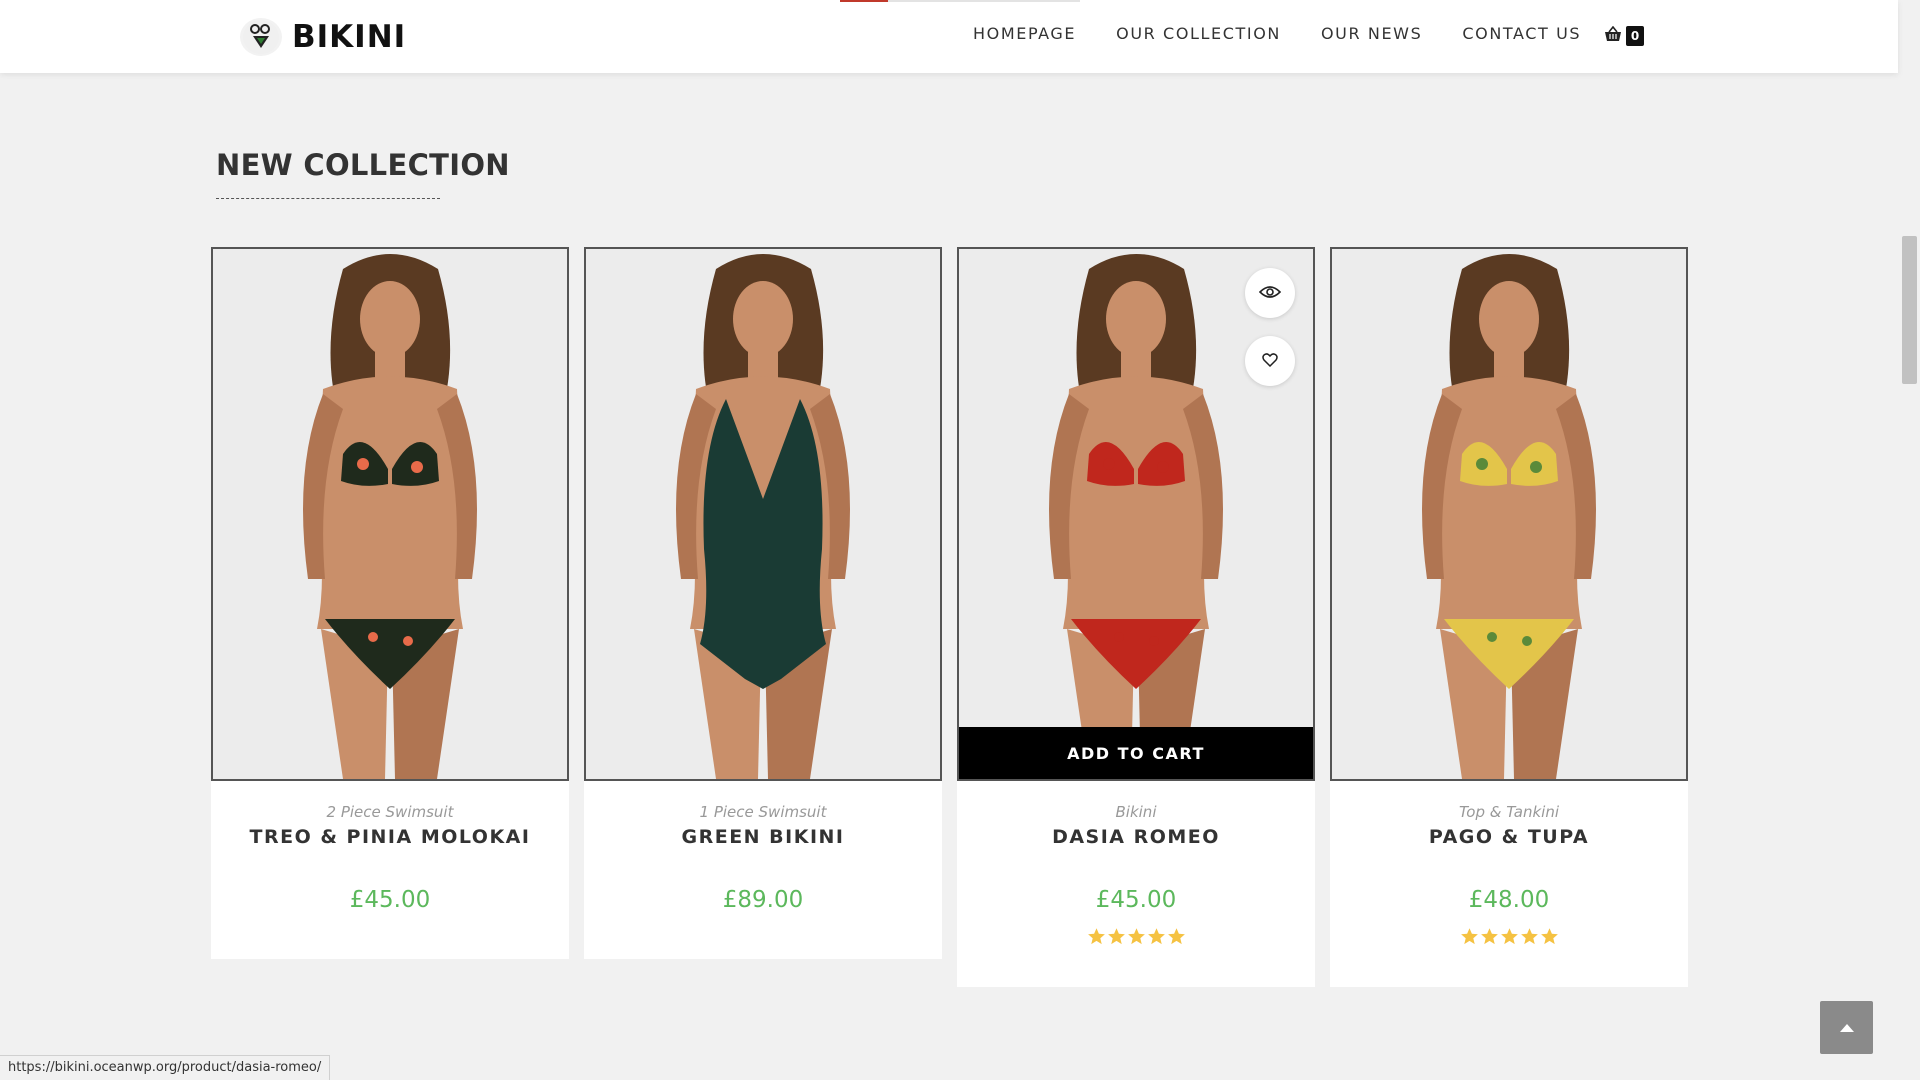 This screenshot has height=1080, width=1920. I want to click on product-category: 2 Piece Swimsuit, so click(390, 813).